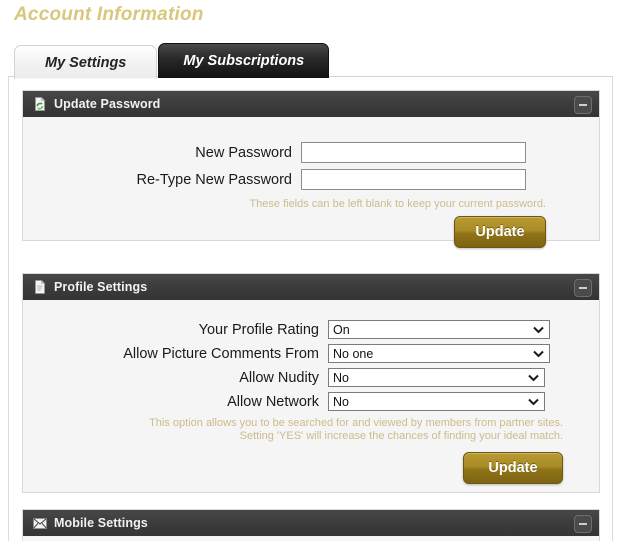 The width and height of the screenshot is (624, 541). Describe the element at coordinates (413, 179) in the screenshot. I see `retype-new-password-input` at that location.